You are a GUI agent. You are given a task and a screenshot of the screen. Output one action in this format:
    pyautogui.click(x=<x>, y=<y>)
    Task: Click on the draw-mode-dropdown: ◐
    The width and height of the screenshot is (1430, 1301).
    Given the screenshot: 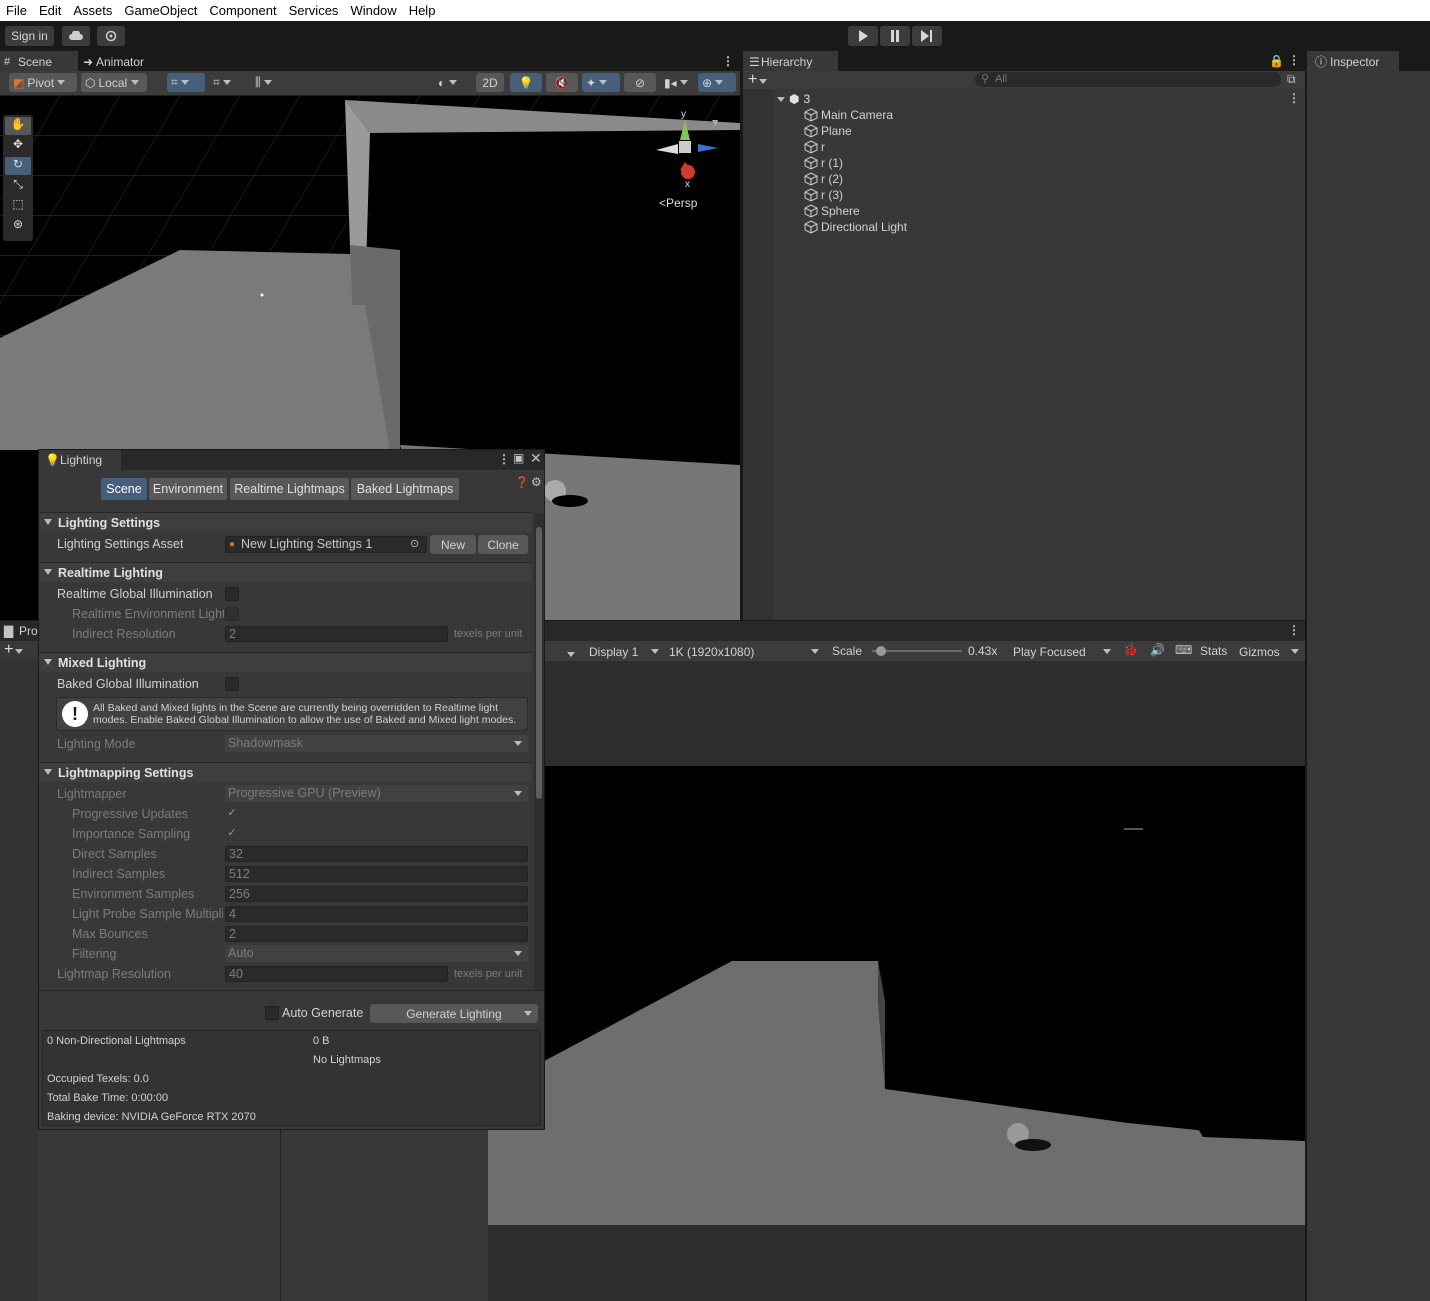 What is the action you would take?
    pyautogui.click(x=452, y=82)
    